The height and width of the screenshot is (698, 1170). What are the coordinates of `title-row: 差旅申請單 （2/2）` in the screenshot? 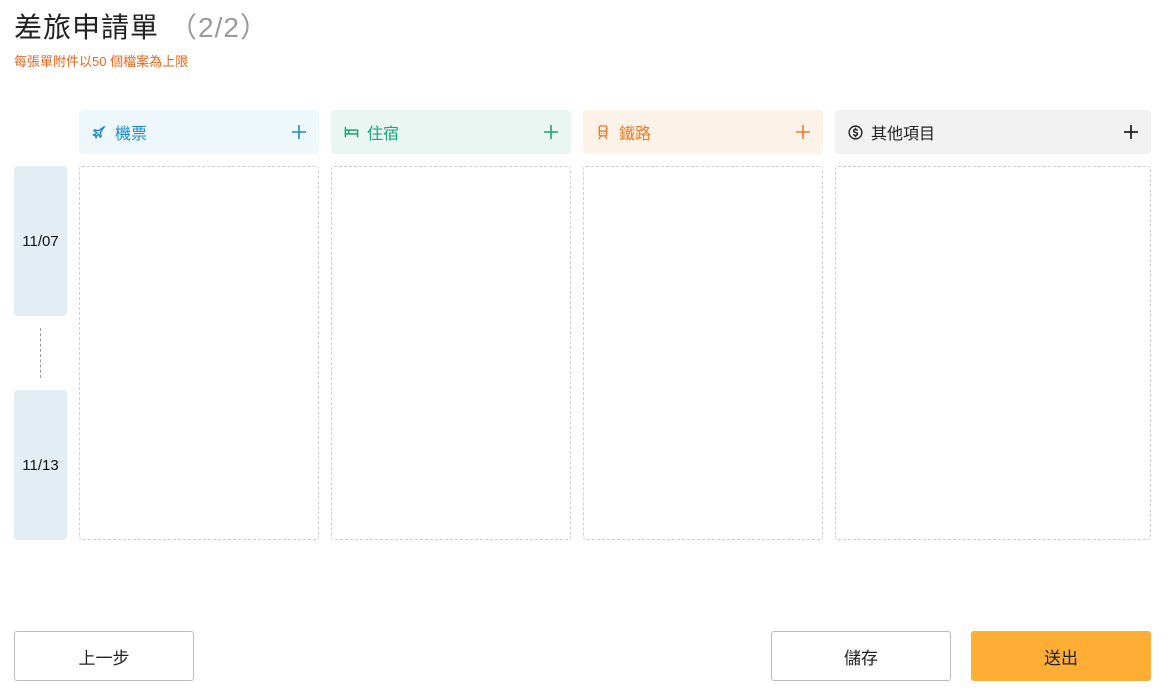 It's located at (141, 26).